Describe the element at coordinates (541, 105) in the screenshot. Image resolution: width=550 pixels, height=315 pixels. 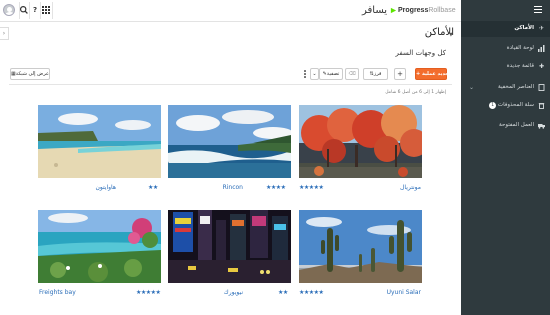
I see `trash-icon` at that location.